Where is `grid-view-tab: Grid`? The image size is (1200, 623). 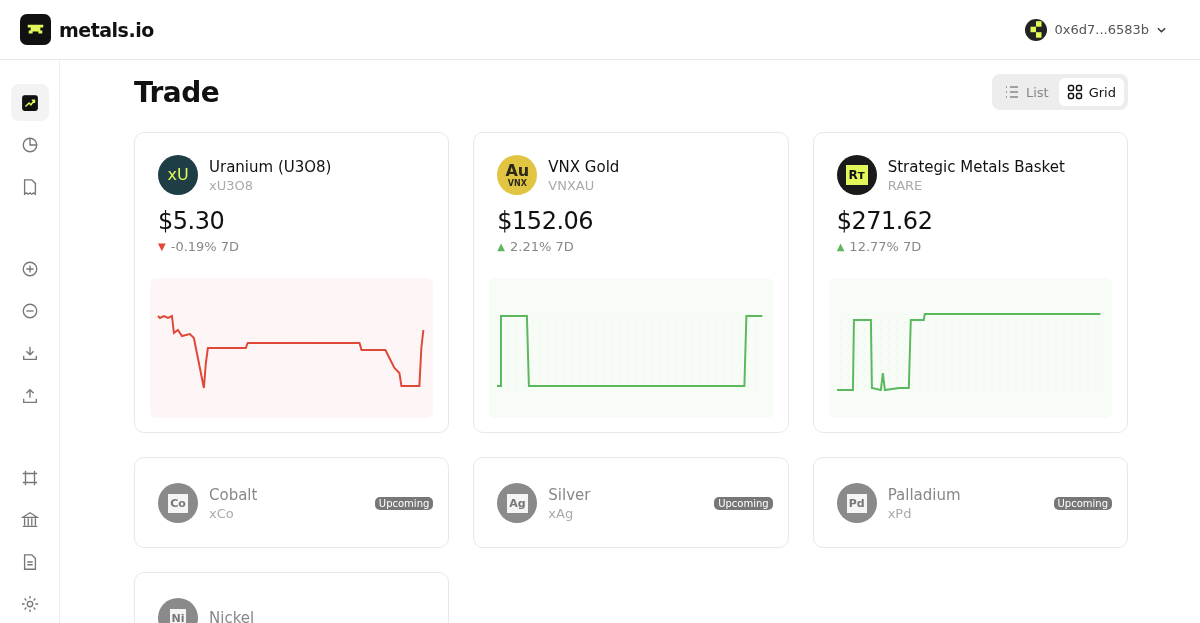
grid-view-tab: Grid is located at coordinates (1091, 92).